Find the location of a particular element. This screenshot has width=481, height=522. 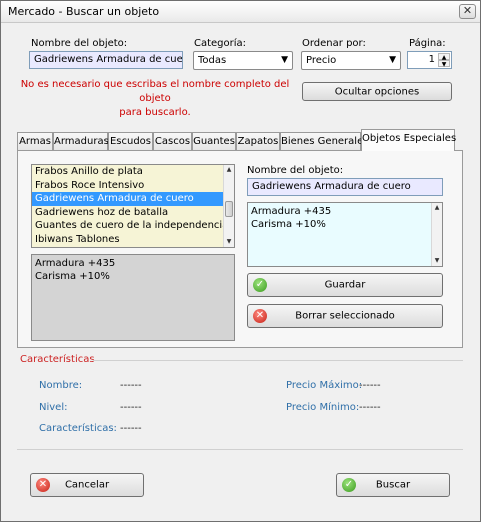

list-item: Frabos Anillo de plata is located at coordinates (133, 172).